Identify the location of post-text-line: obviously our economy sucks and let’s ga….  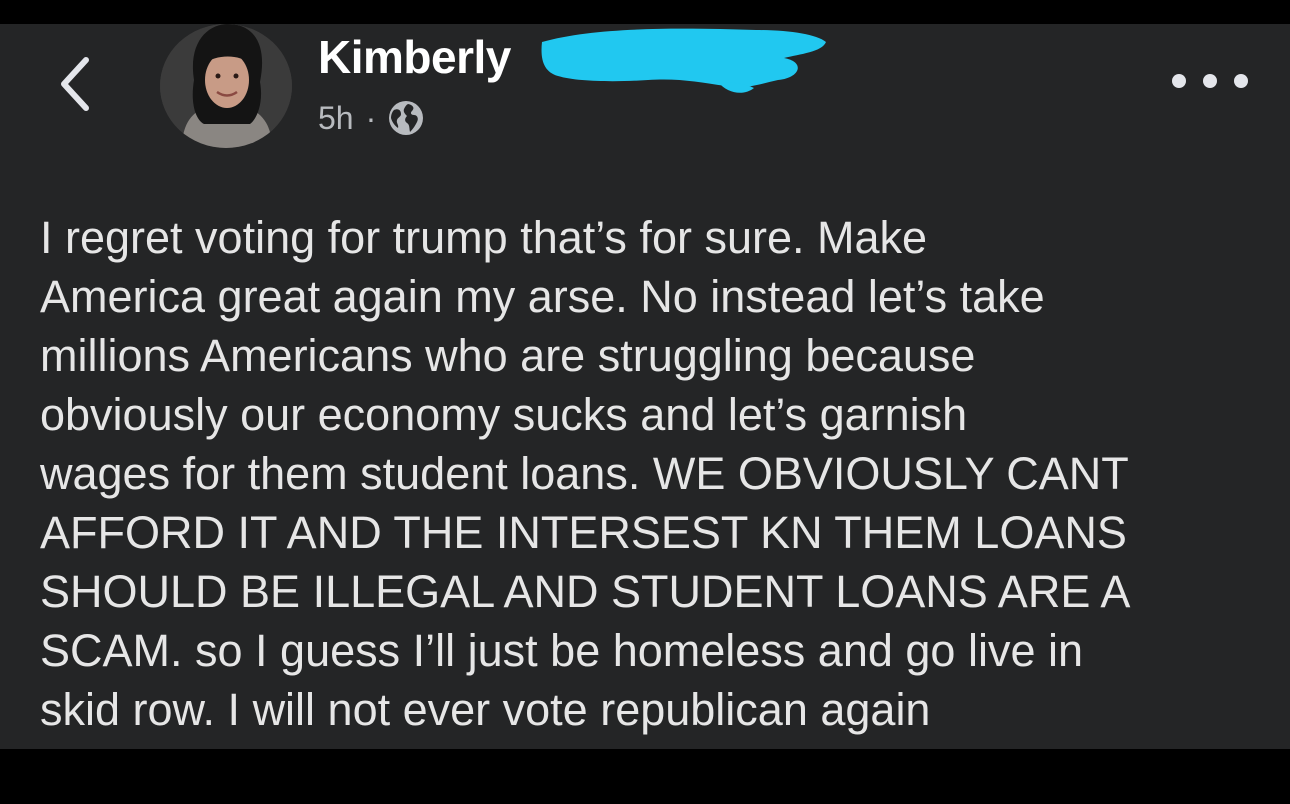
(504, 414).